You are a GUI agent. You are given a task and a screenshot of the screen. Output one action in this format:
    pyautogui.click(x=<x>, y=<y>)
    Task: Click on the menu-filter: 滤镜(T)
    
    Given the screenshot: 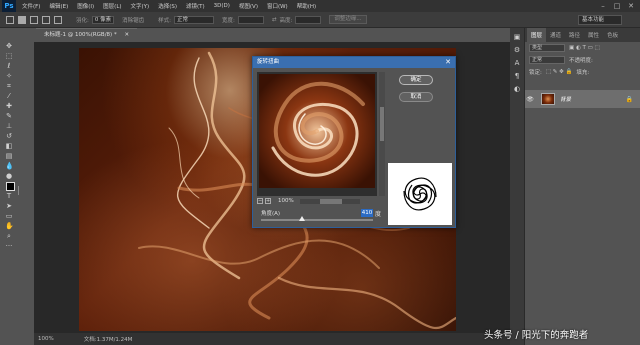 What is the action you would take?
    pyautogui.click(x=195, y=6)
    